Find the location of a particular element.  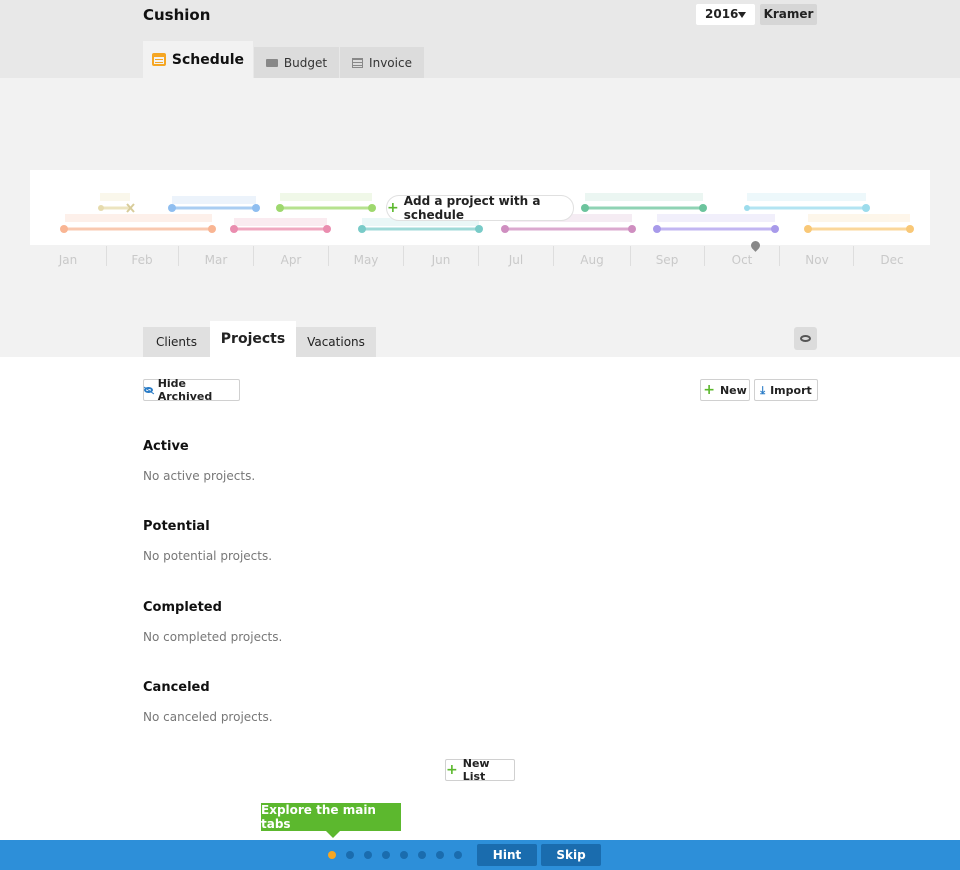

month-label: Aug is located at coordinates (592, 260).